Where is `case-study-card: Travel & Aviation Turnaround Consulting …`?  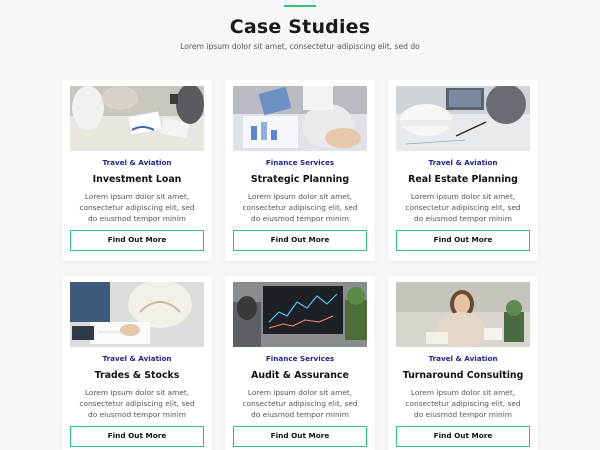
case-study-card: Travel & Aviation Turnaround Consulting … is located at coordinates (463, 363).